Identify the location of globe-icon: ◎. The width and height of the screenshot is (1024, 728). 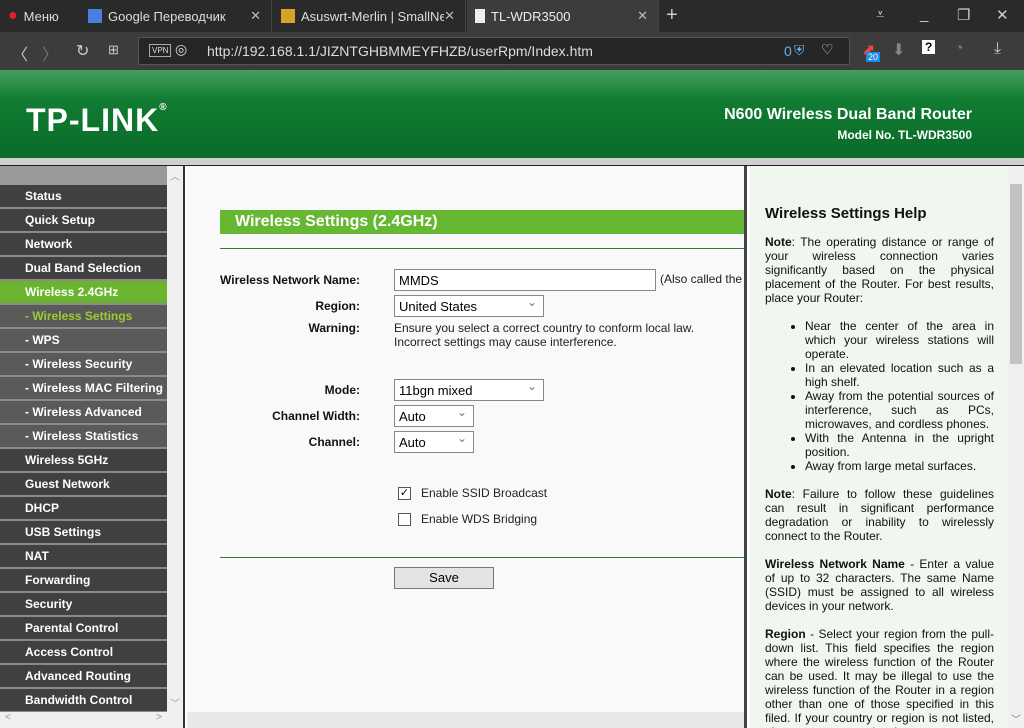
(181, 49).